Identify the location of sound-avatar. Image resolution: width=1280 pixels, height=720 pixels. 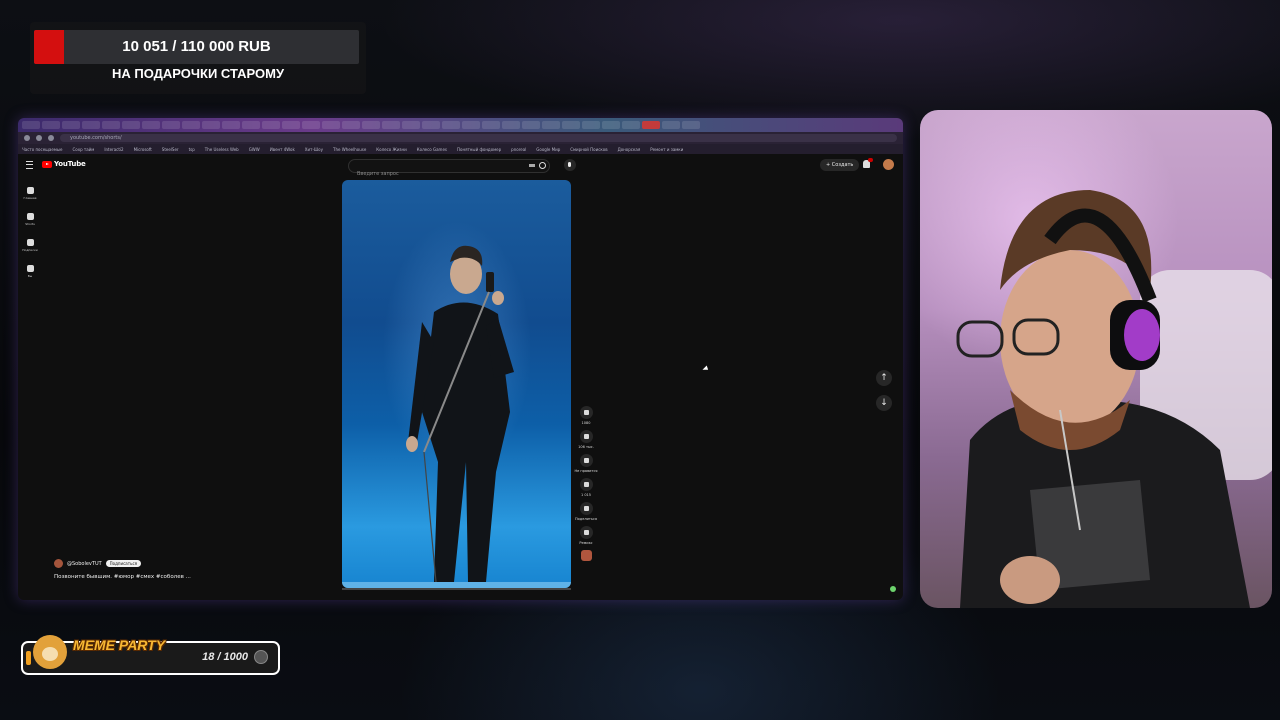
(586, 555).